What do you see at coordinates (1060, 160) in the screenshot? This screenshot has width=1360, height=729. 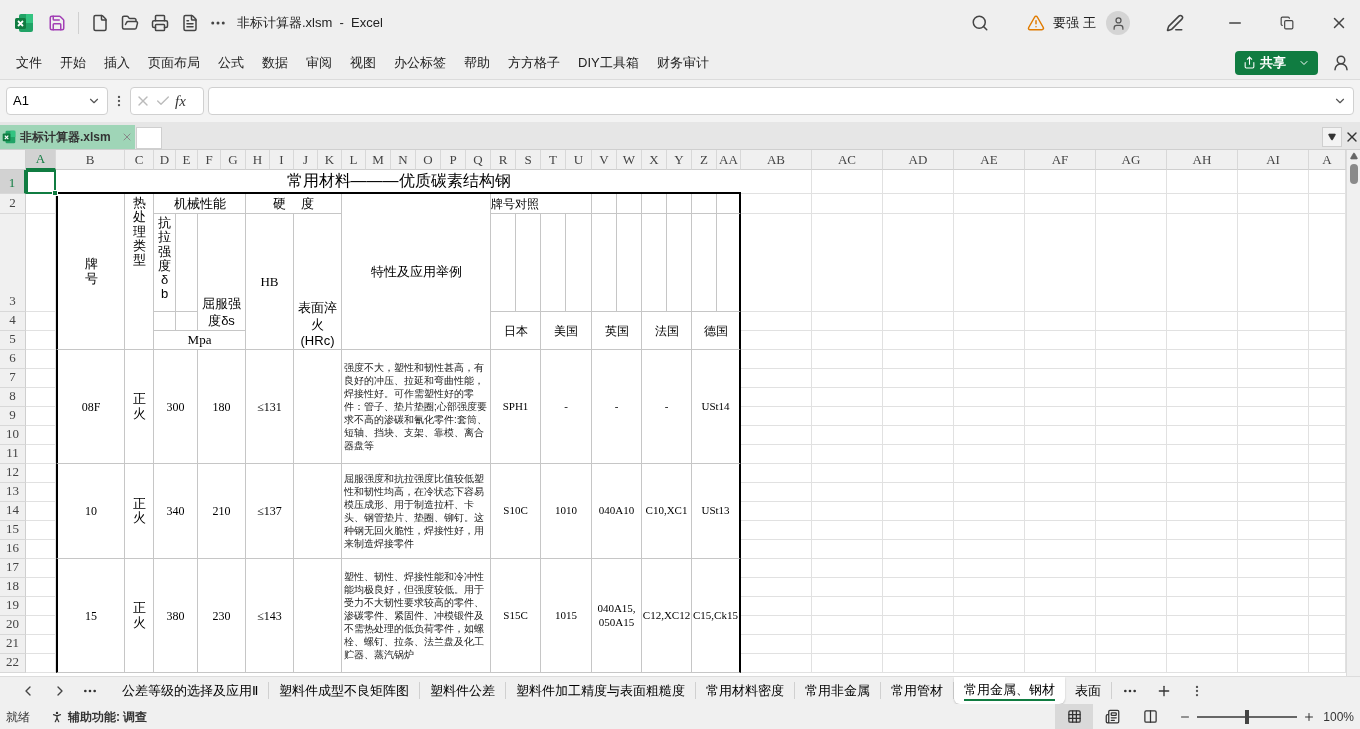 I see `column-header: AF` at bounding box center [1060, 160].